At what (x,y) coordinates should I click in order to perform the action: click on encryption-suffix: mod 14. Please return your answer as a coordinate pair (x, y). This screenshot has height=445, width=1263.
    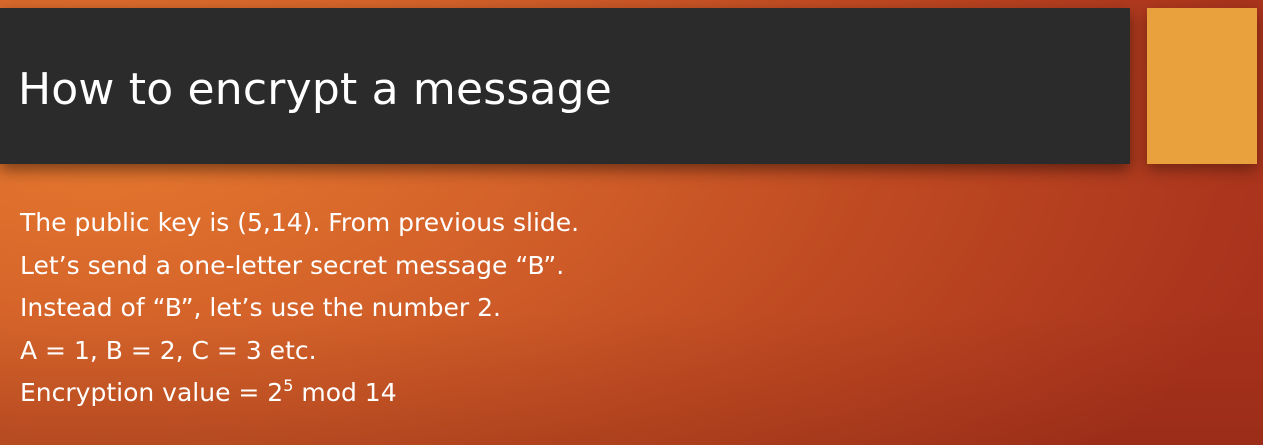
    Looking at the image, I should click on (345, 392).